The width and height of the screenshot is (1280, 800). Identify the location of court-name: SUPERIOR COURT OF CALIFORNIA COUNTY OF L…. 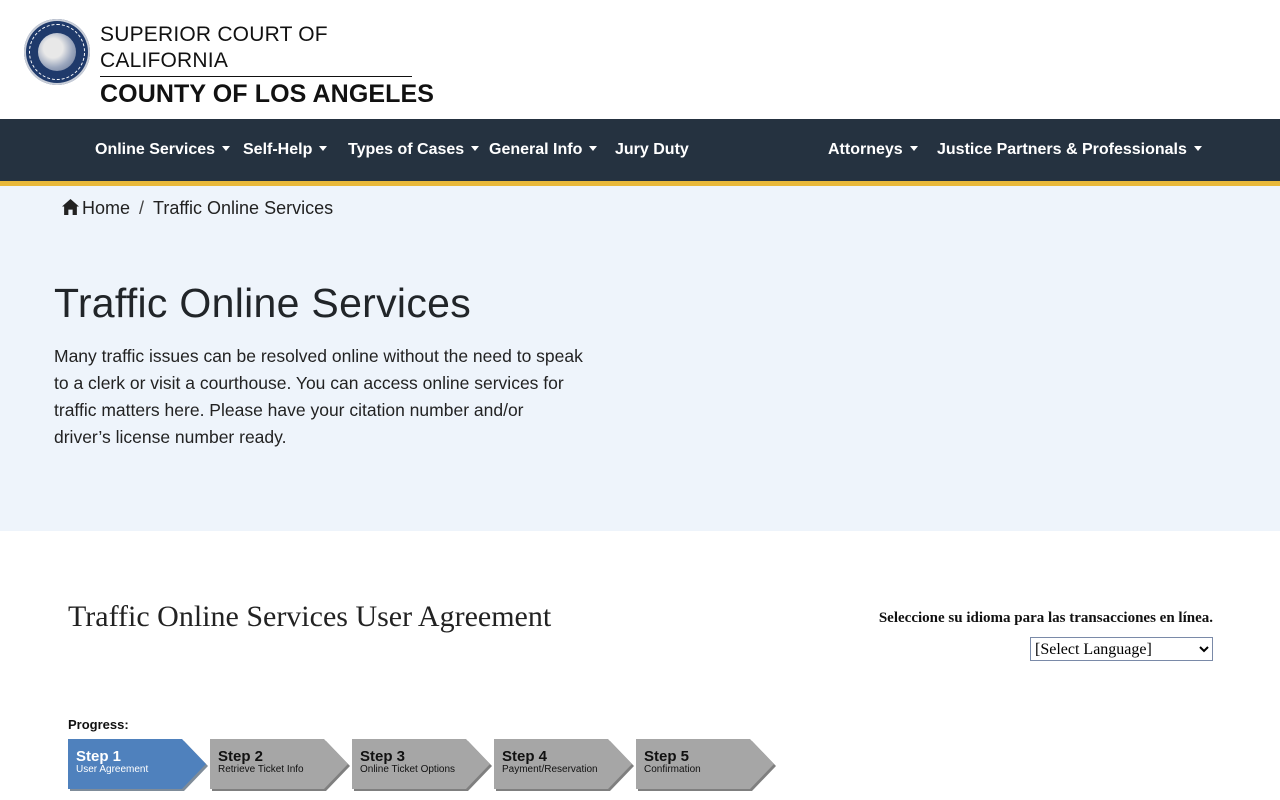
(267, 66).